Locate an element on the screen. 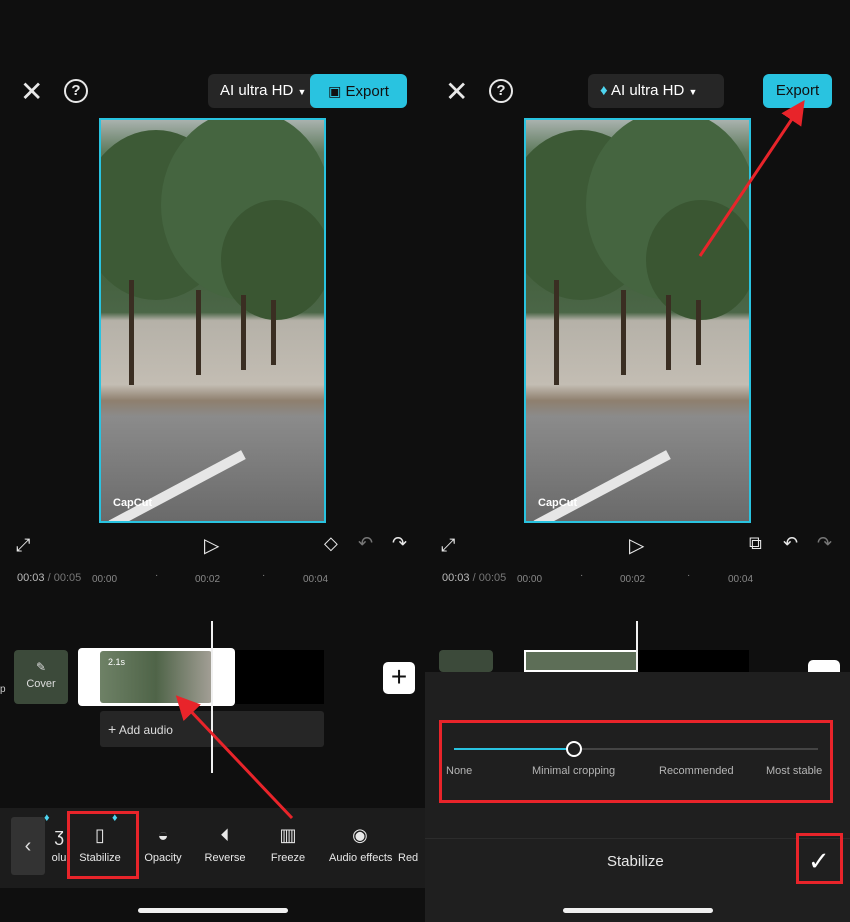 This screenshot has width=850, height=922. arrow-to-export is located at coordinates (751, 178).